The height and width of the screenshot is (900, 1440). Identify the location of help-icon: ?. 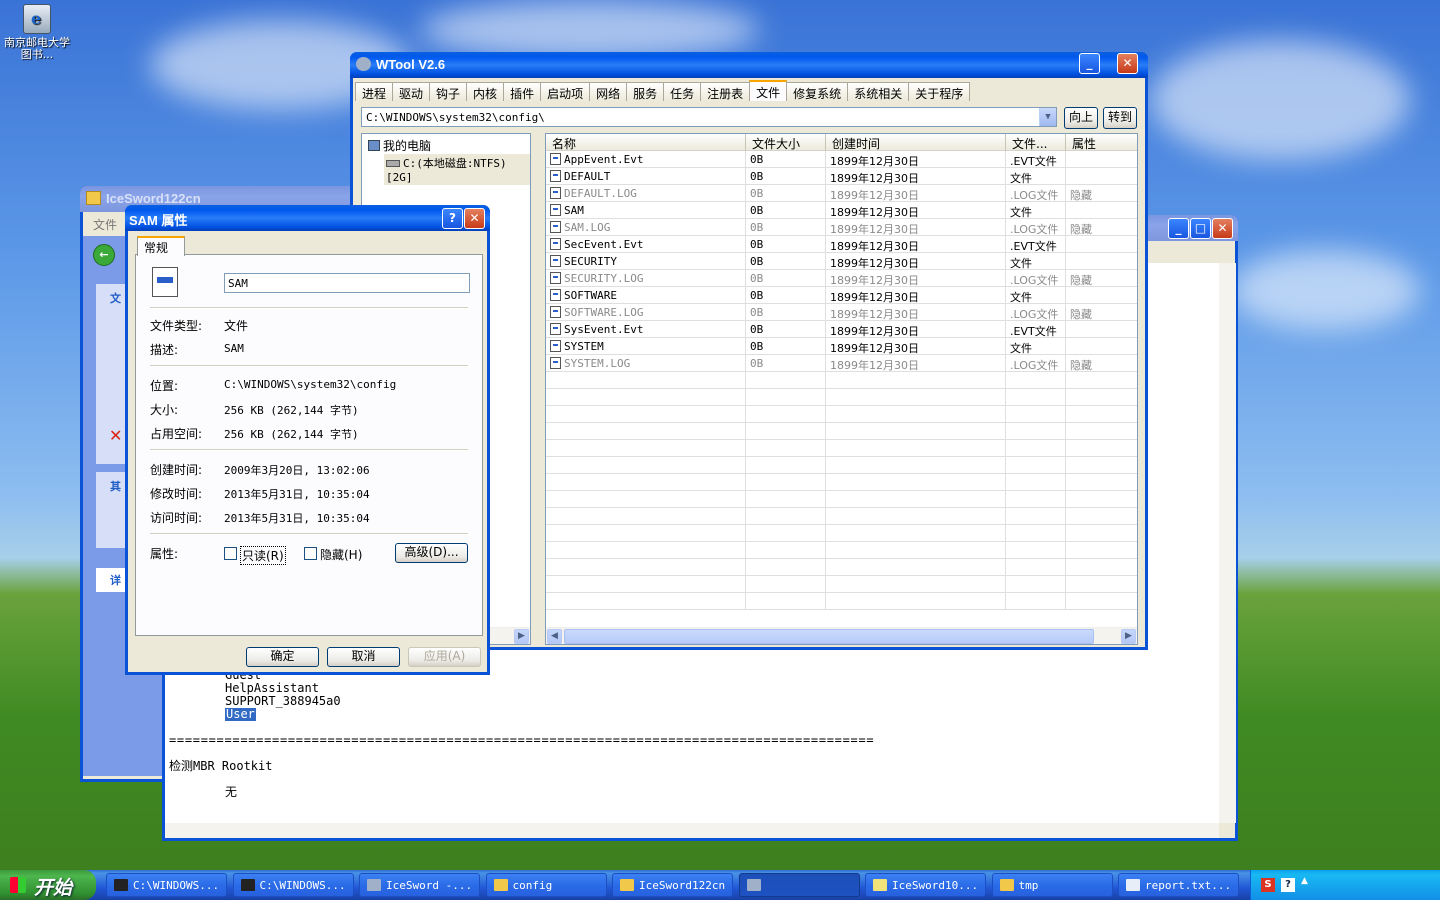
(1288, 885).